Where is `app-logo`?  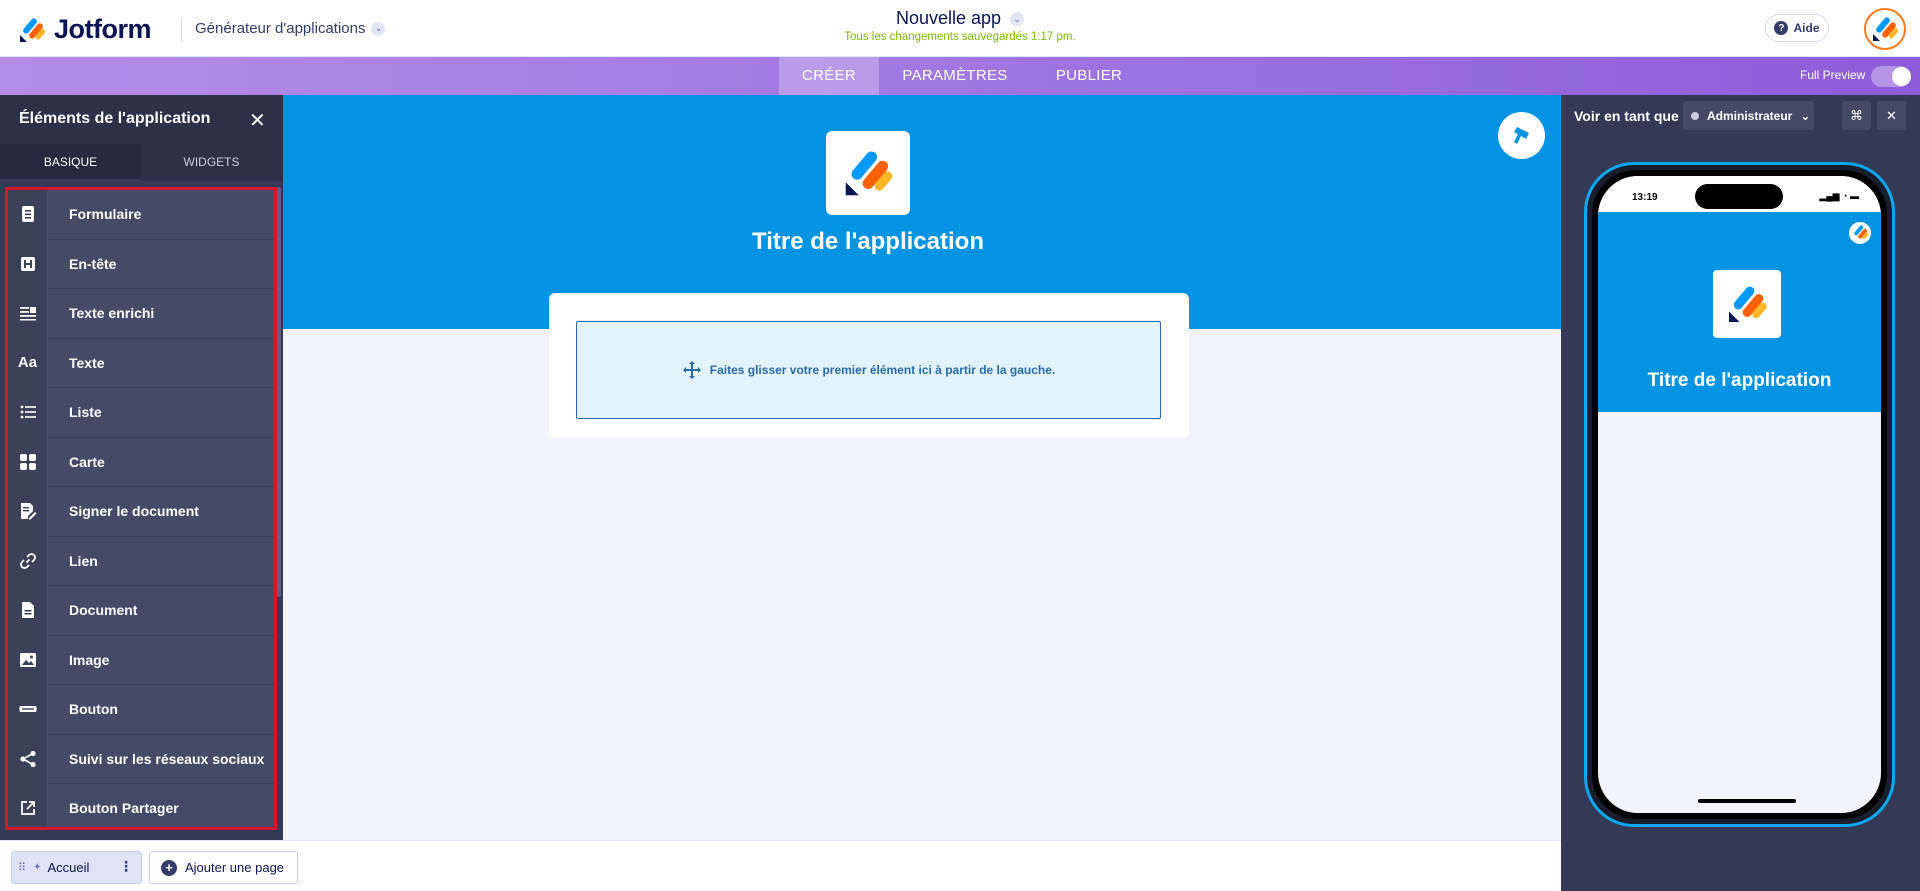
app-logo is located at coordinates (868, 173).